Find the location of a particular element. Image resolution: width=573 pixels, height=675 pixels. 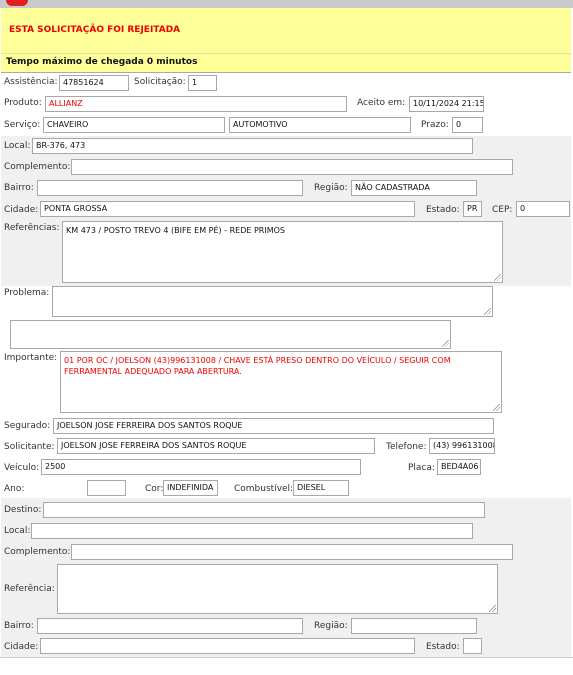

complemento-field is located at coordinates (292, 167).